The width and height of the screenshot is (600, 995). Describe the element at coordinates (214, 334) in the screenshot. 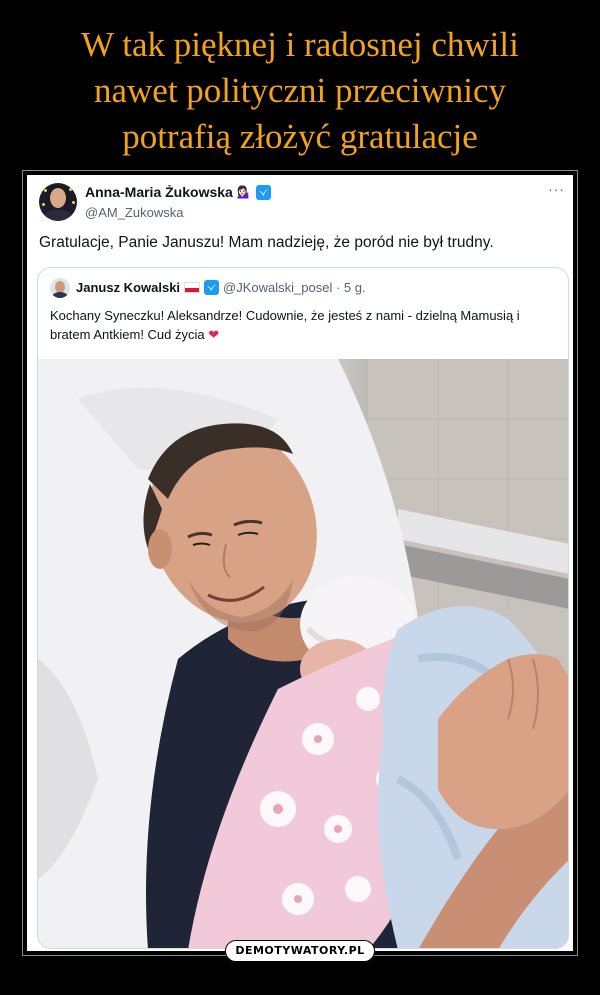

I see `red-heart-icon: ❤` at that location.